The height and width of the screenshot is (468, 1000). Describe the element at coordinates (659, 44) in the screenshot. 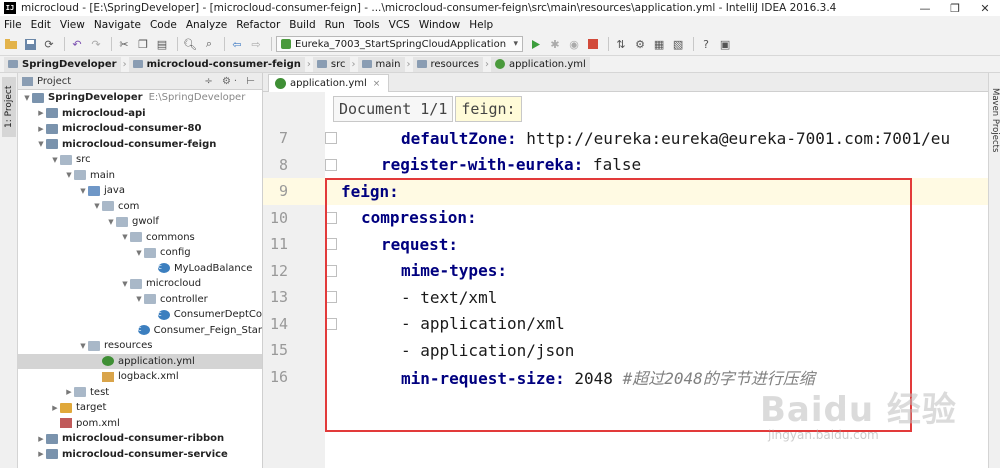

I see `project-structure-icon: ▦` at that location.